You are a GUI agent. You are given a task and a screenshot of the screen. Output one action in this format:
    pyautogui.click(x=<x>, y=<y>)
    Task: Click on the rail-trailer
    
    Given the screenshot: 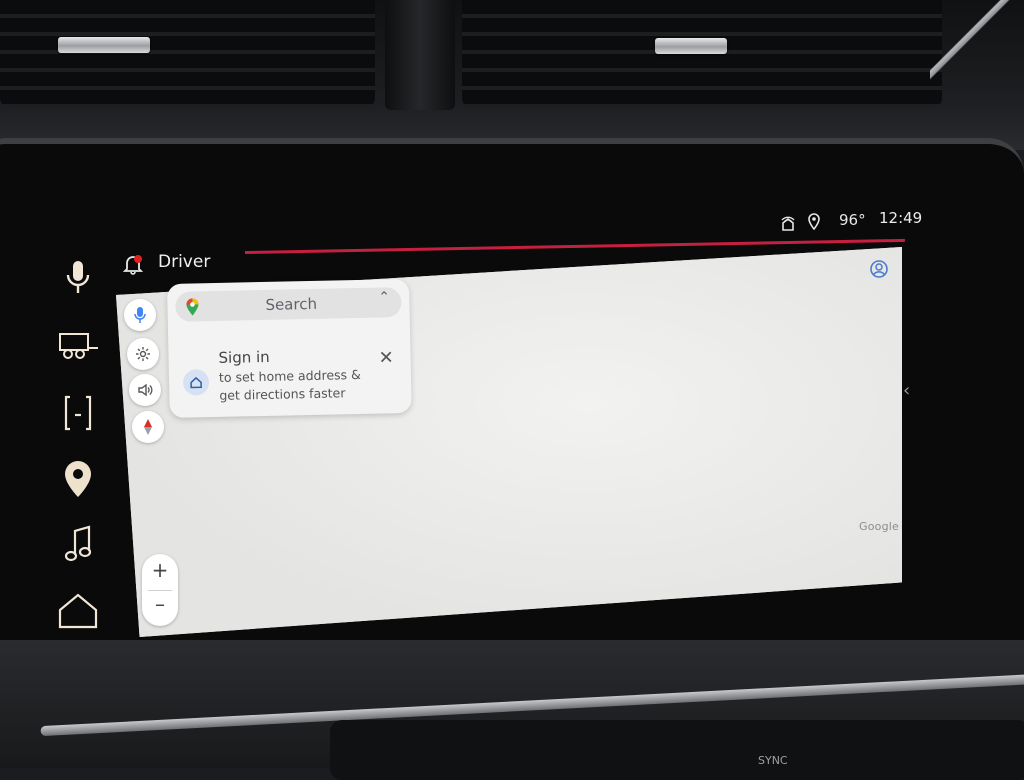 What is the action you would take?
    pyautogui.click(x=78, y=345)
    